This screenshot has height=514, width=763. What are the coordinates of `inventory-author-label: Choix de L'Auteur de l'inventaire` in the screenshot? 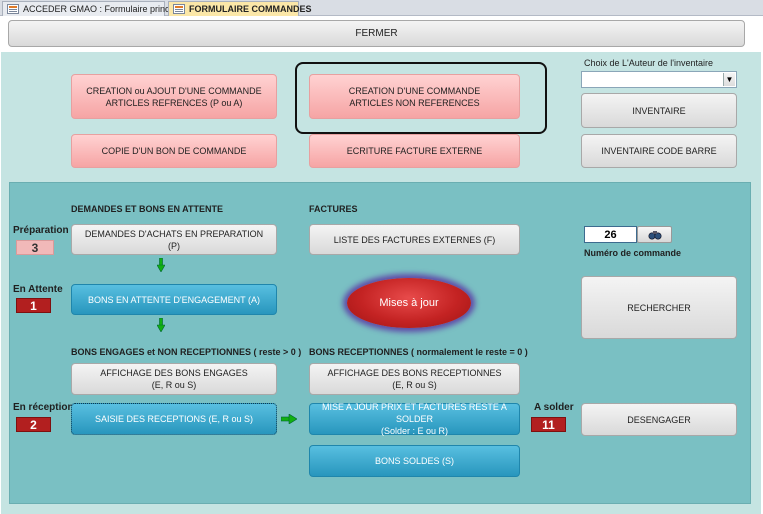 It's located at (649, 63).